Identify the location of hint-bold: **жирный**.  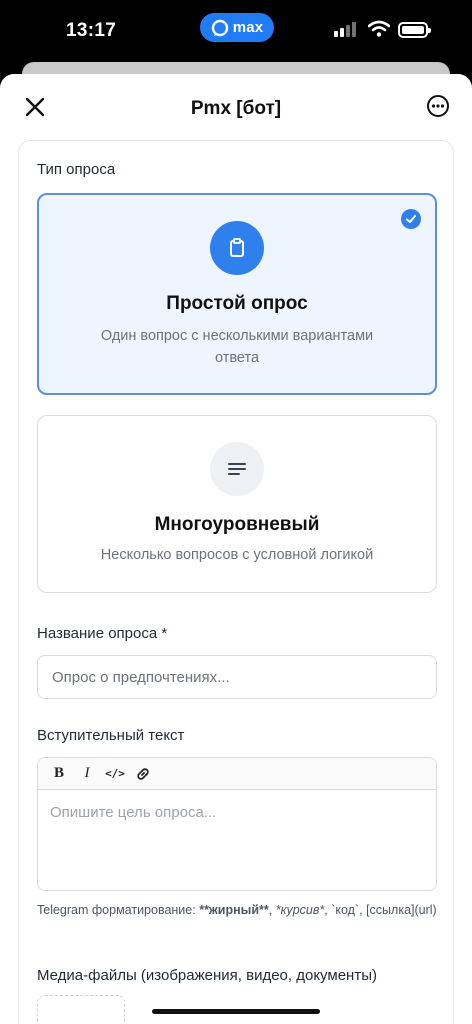
(234, 910).